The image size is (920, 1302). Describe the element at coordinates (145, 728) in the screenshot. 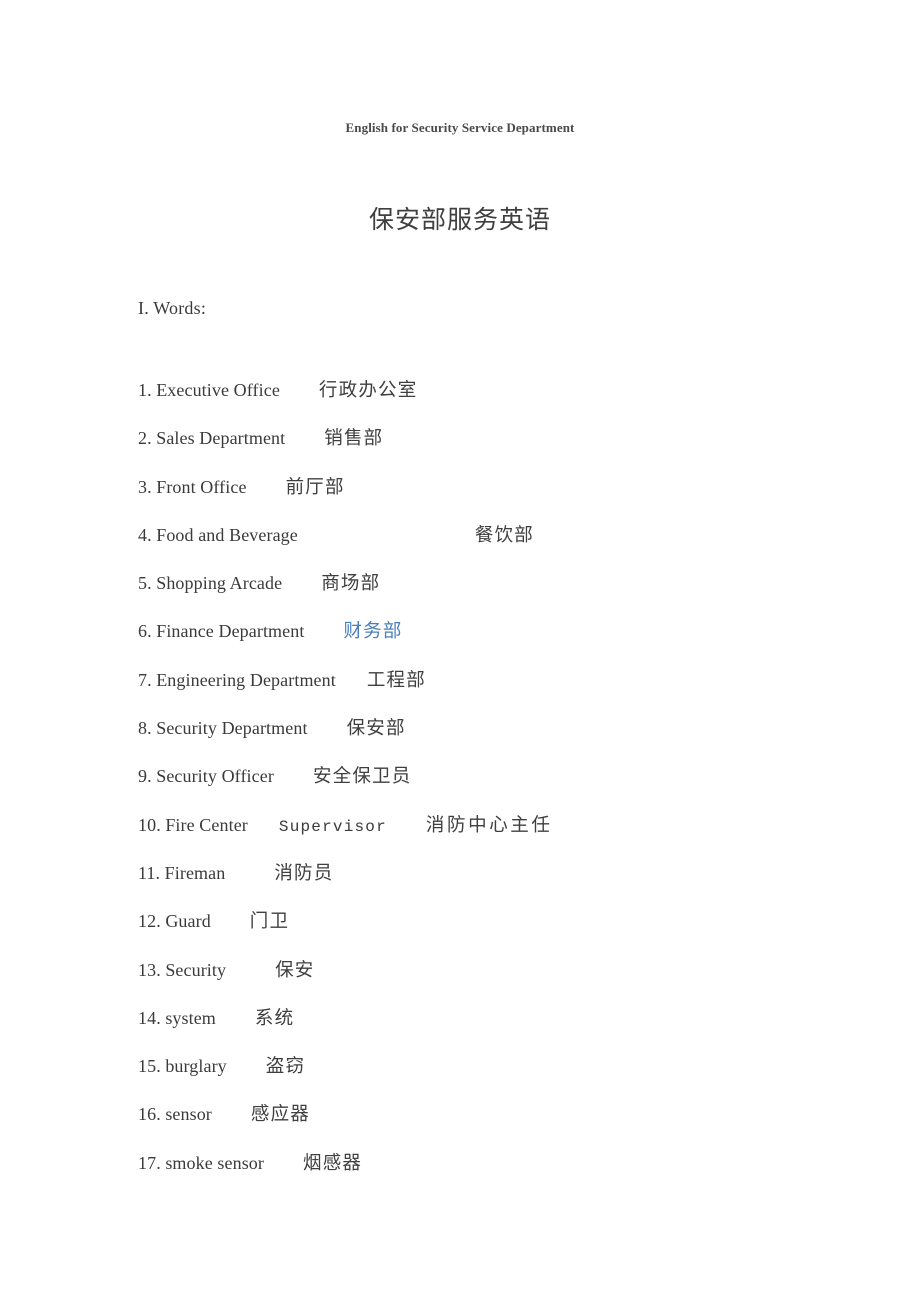

I see `item-number: 8.` at that location.